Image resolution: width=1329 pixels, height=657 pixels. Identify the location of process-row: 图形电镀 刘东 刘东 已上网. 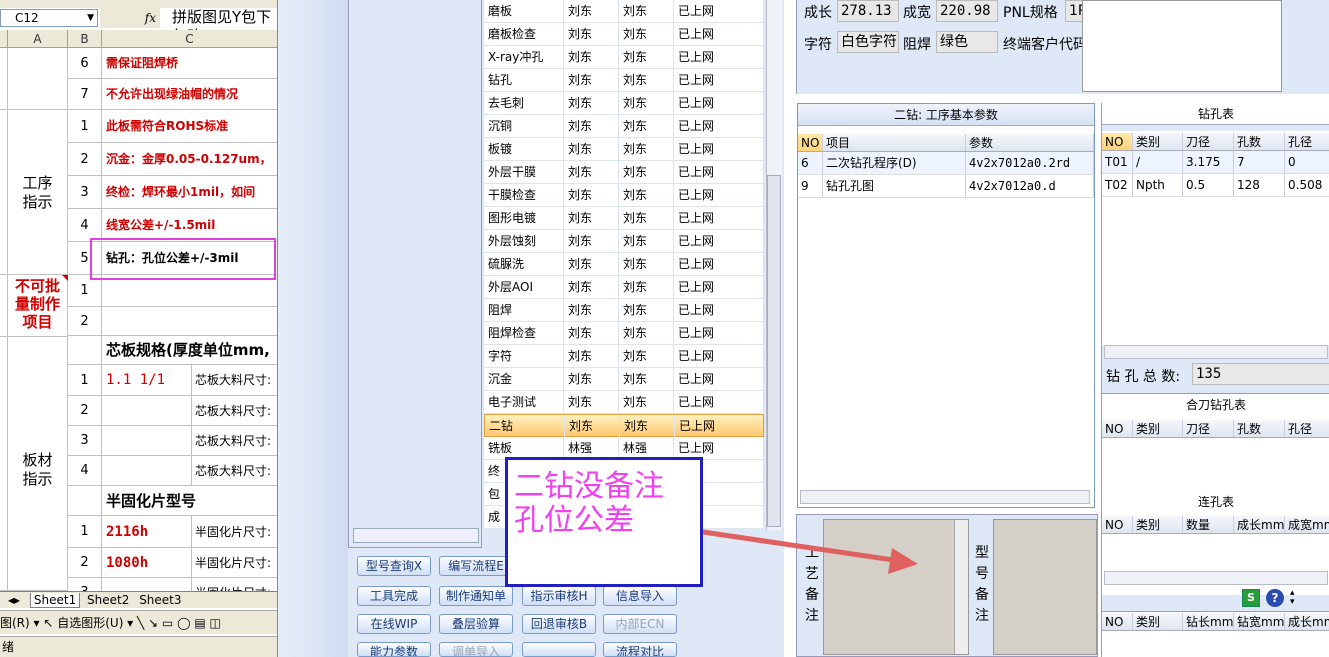
(624, 218).